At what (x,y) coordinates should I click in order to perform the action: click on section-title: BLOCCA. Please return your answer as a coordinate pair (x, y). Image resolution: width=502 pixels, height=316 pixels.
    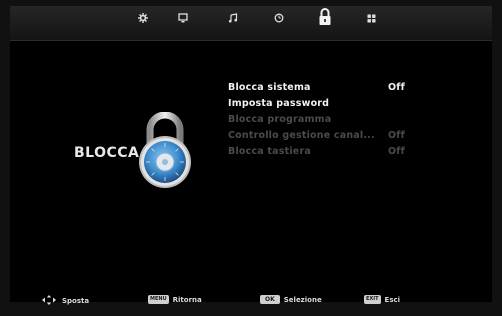
    Looking at the image, I should click on (107, 153).